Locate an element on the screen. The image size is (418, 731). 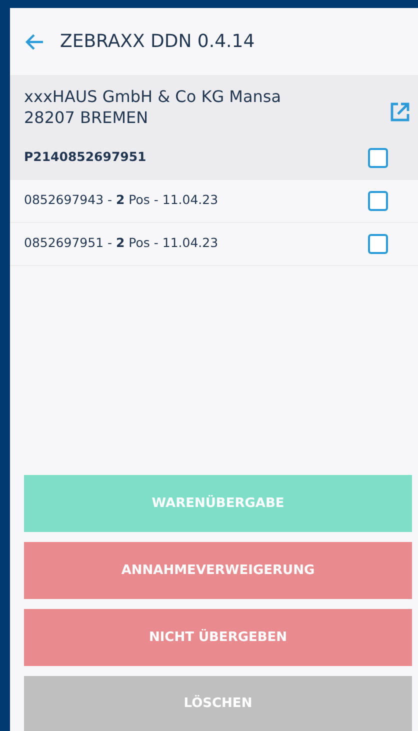
action-button: NICHT ÜBERGEBEN is located at coordinates (218, 637).